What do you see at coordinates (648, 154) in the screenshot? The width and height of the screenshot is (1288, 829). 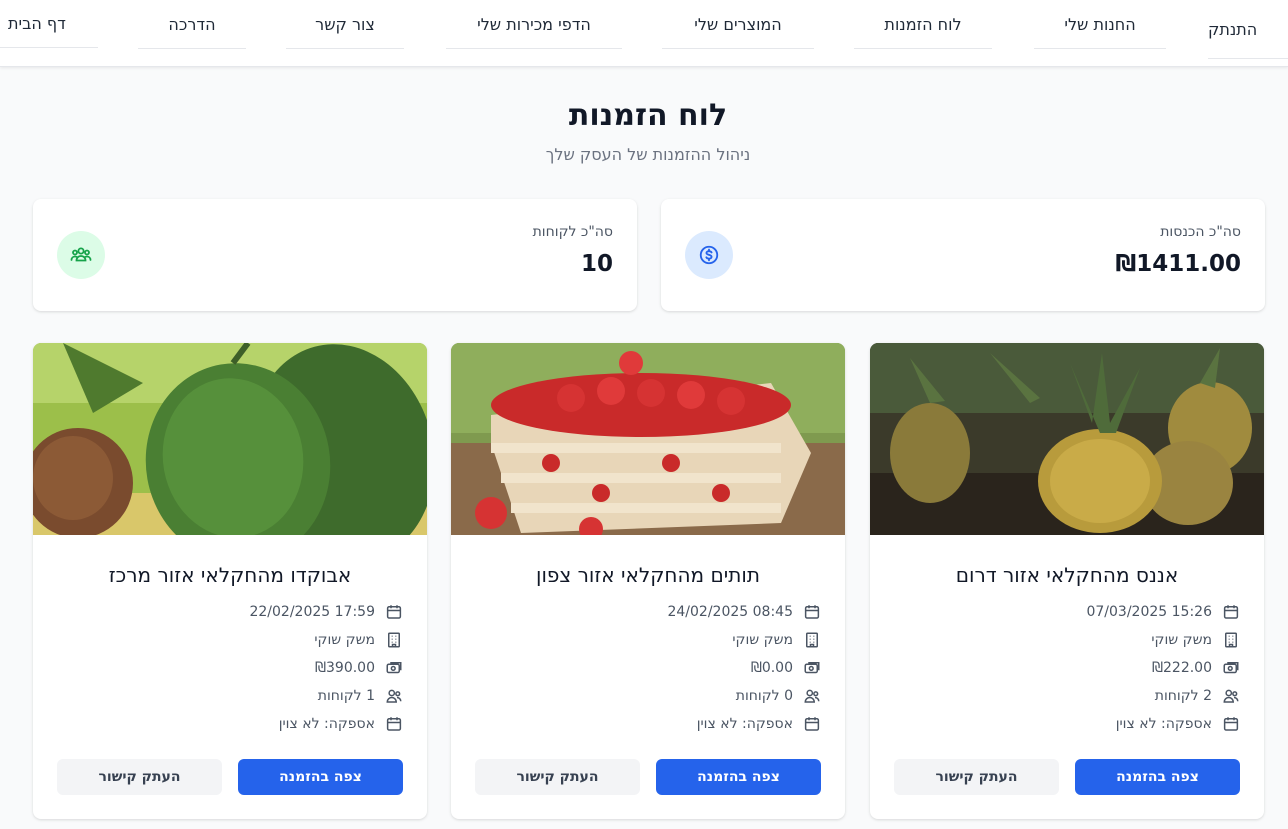 I see `page-subtitle: ניהול ההזמנות של העסק שלך` at bounding box center [648, 154].